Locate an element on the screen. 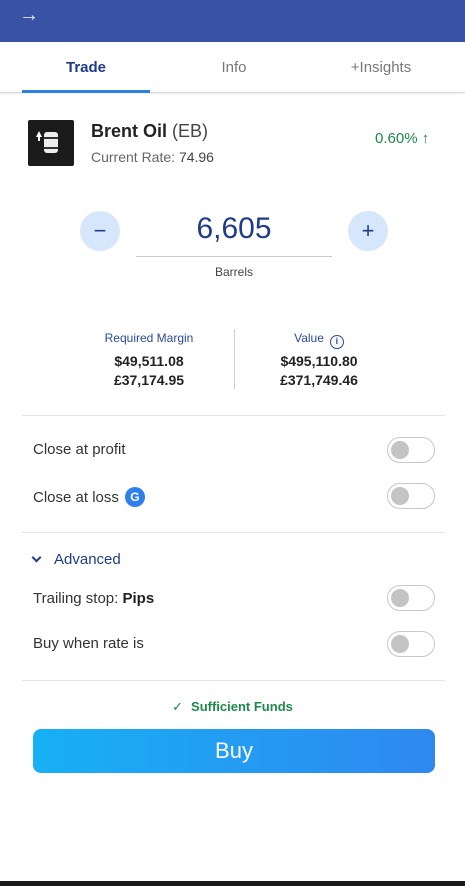  instrument-title: Brent Oil (EB) is located at coordinates (149, 131).